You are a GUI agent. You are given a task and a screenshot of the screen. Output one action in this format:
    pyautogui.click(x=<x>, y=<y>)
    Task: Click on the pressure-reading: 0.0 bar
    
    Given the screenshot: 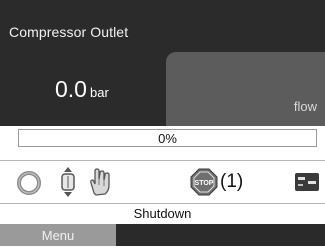 What is the action you would take?
    pyautogui.click(x=82, y=89)
    